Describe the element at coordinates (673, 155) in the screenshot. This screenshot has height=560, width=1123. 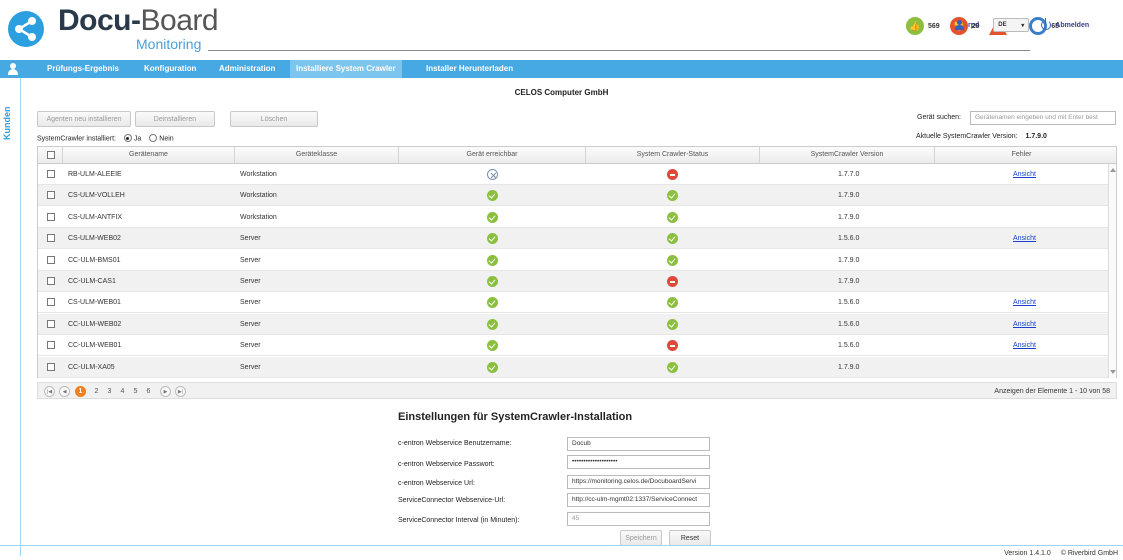
I see `header-crawler-status: System Crawler-Status` at that location.